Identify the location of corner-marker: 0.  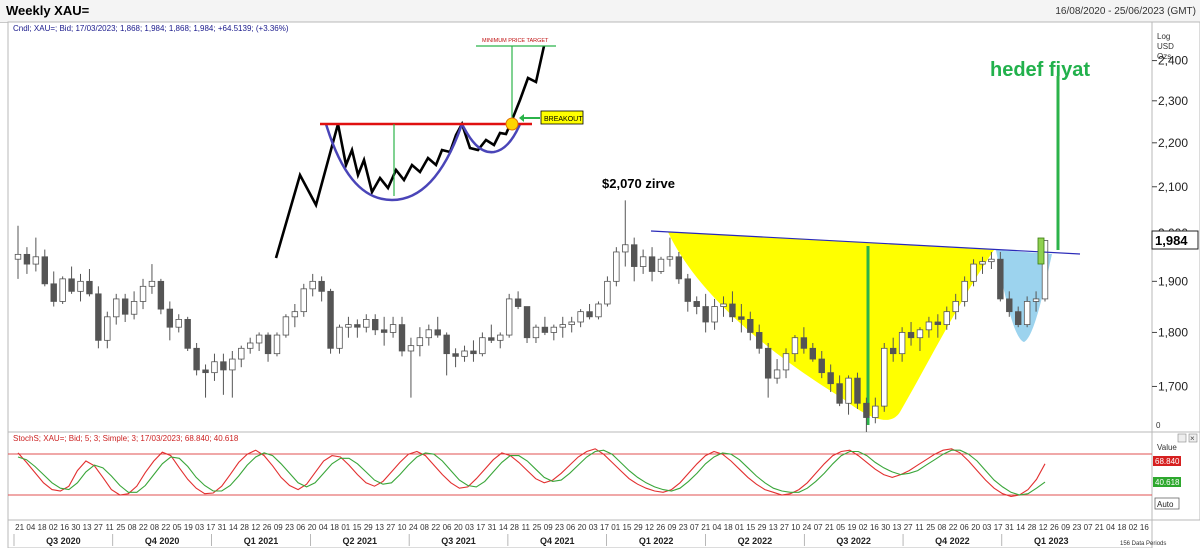
(1158, 425).